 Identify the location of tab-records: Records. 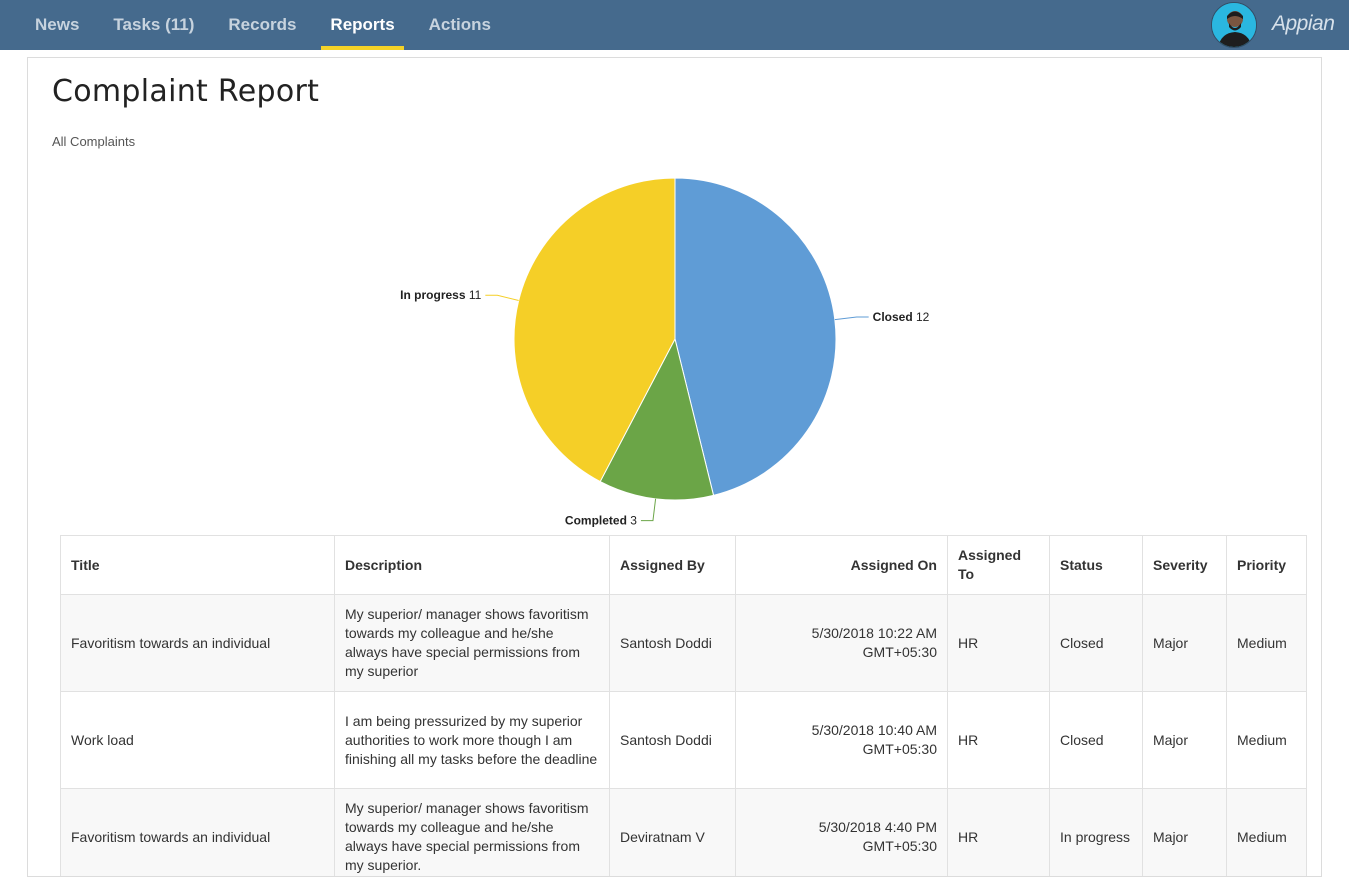
(262, 25).